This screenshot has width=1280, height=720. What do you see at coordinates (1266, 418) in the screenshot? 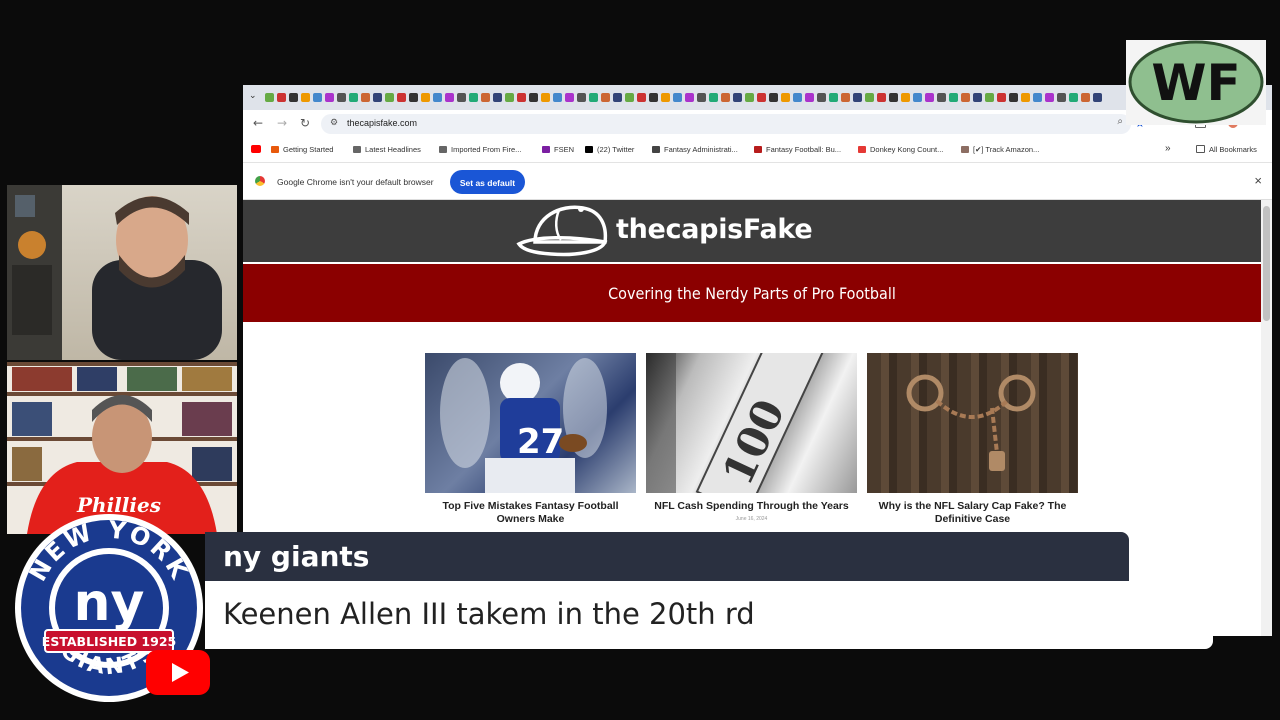
I see `page-scrollbar` at bounding box center [1266, 418].